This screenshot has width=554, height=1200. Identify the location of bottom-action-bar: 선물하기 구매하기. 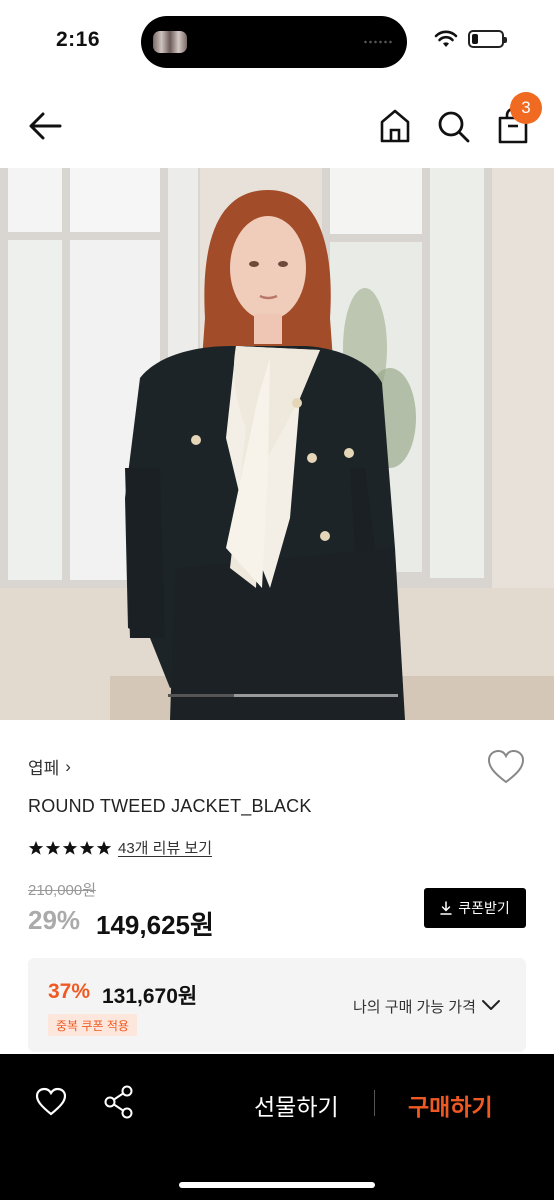
(277, 1127).